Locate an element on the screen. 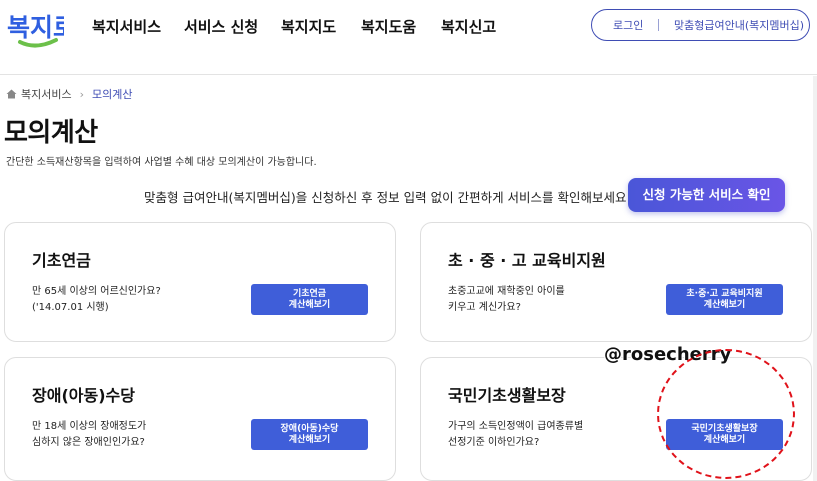 Image resolution: width=817 pixels, height=481 pixels. button-label: 기초연금 is located at coordinates (309, 293).